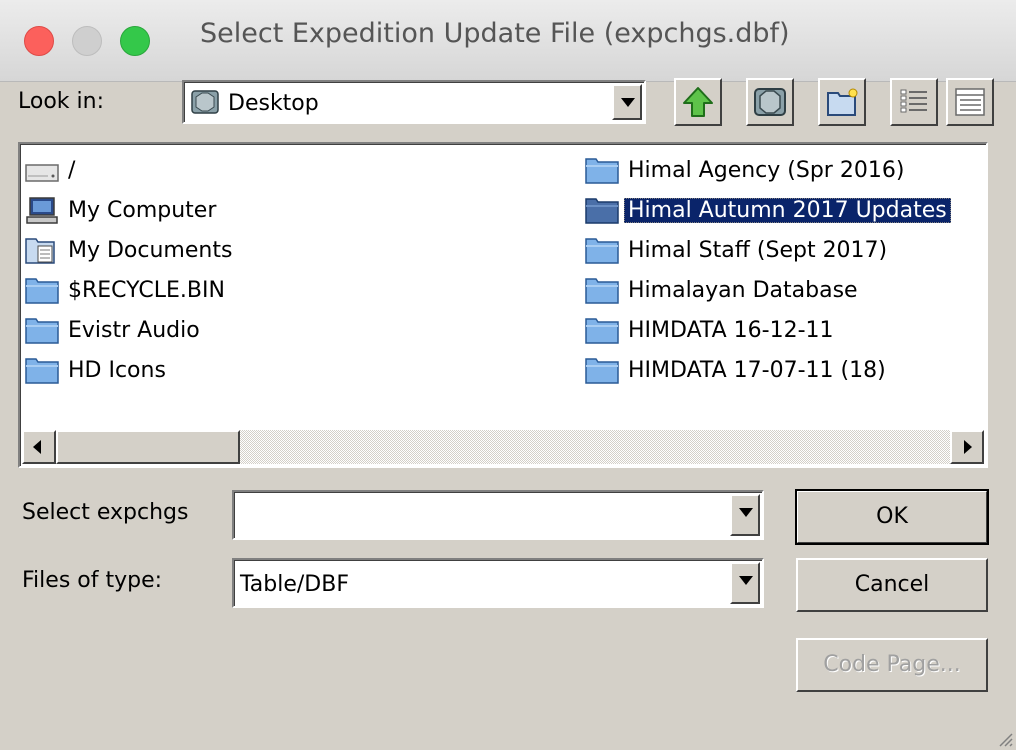 This screenshot has height=750, width=1016. Describe the element at coordinates (148, 447) in the screenshot. I see `scroll-thumb` at that location.